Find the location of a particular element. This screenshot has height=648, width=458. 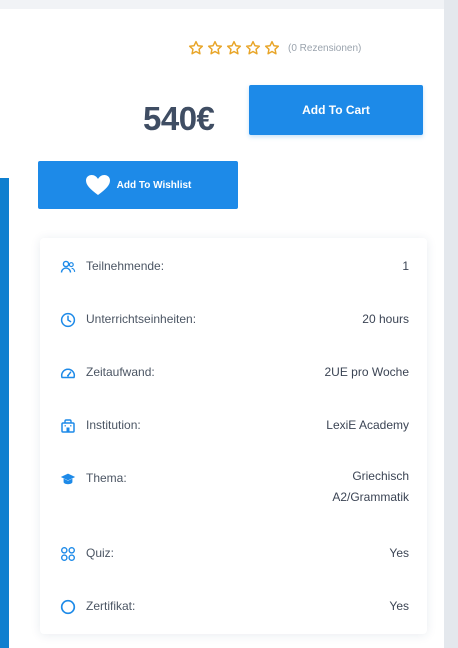

detail-label: Institution: is located at coordinates (113, 425).